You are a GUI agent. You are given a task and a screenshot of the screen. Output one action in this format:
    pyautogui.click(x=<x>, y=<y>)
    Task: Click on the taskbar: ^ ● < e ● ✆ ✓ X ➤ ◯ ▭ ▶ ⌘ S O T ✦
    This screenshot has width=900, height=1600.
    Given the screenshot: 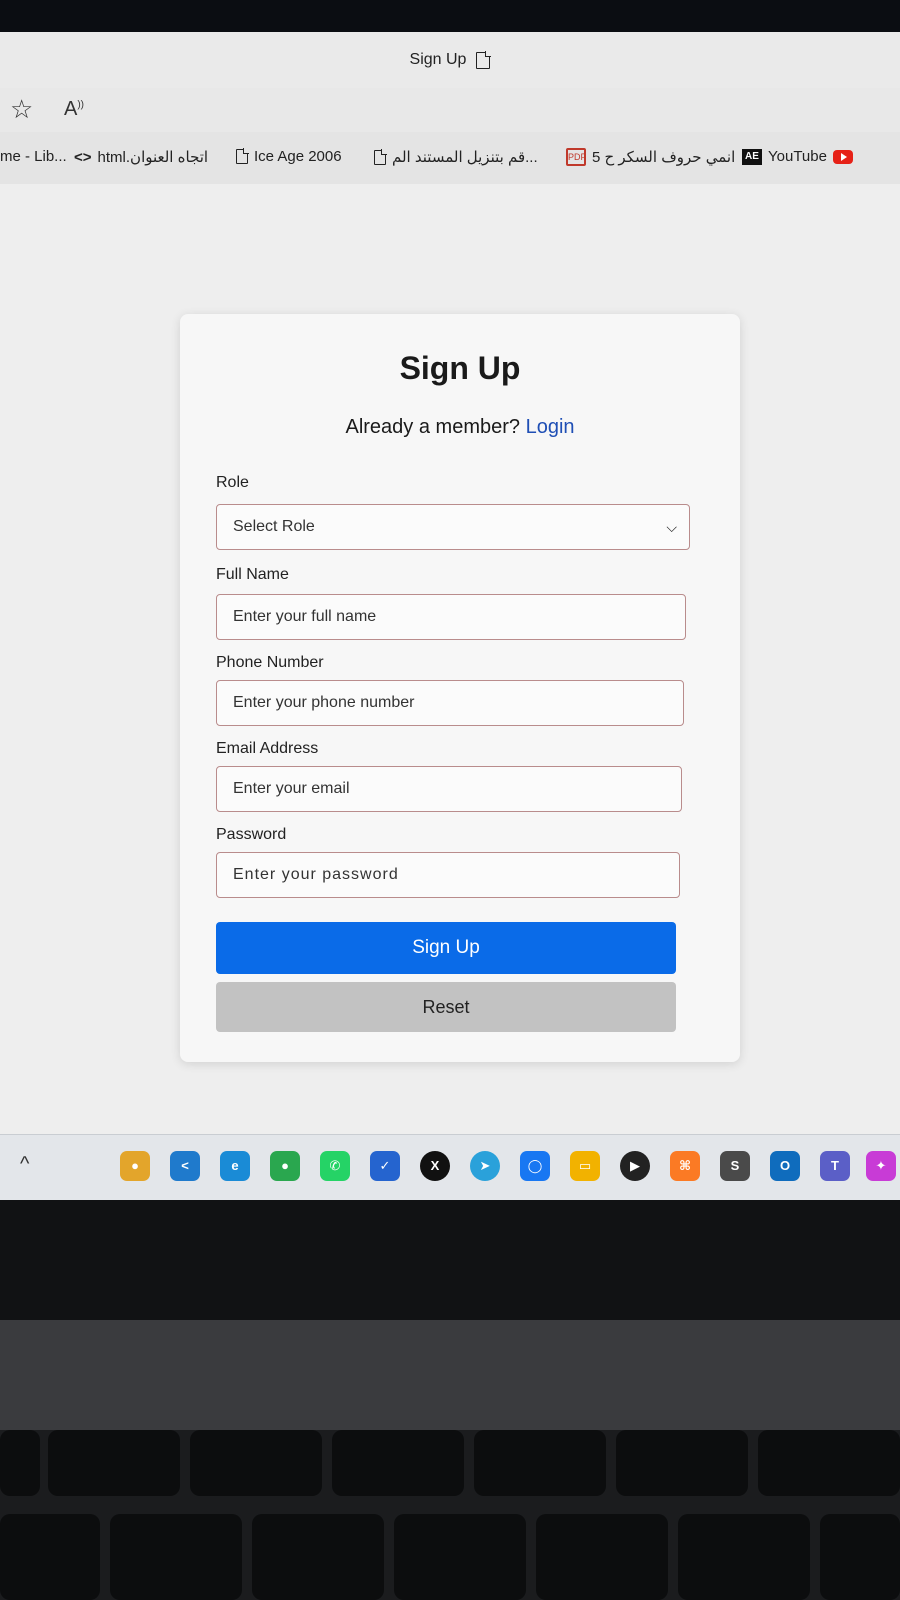 What is the action you would take?
    pyautogui.click(x=450, y=1167)
    